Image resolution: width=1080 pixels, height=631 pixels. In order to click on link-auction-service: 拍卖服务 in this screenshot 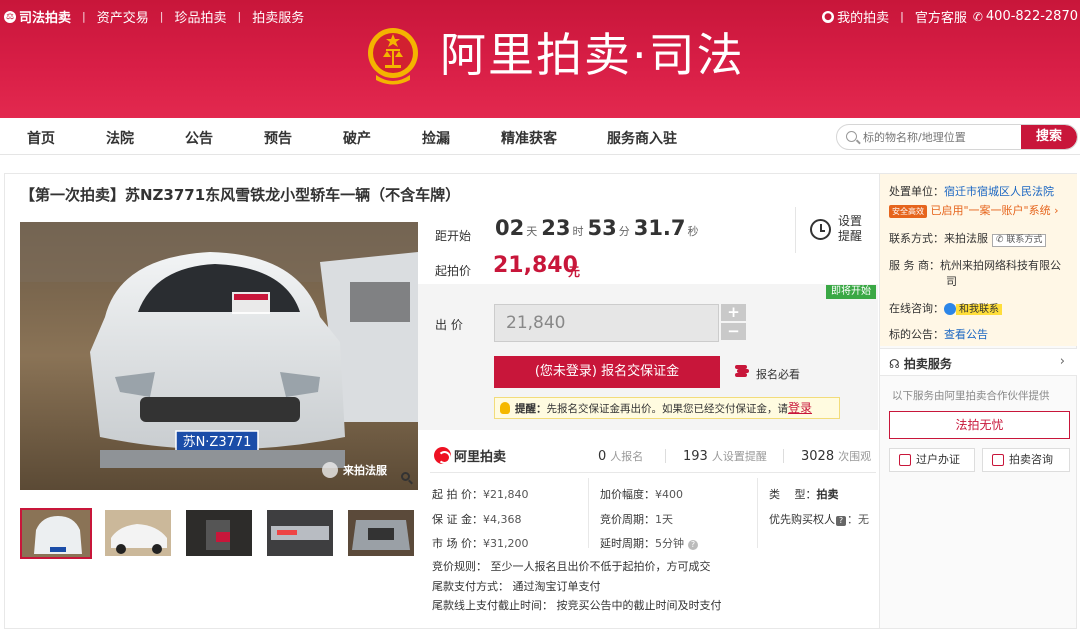, I will do `click(278, 16)`.